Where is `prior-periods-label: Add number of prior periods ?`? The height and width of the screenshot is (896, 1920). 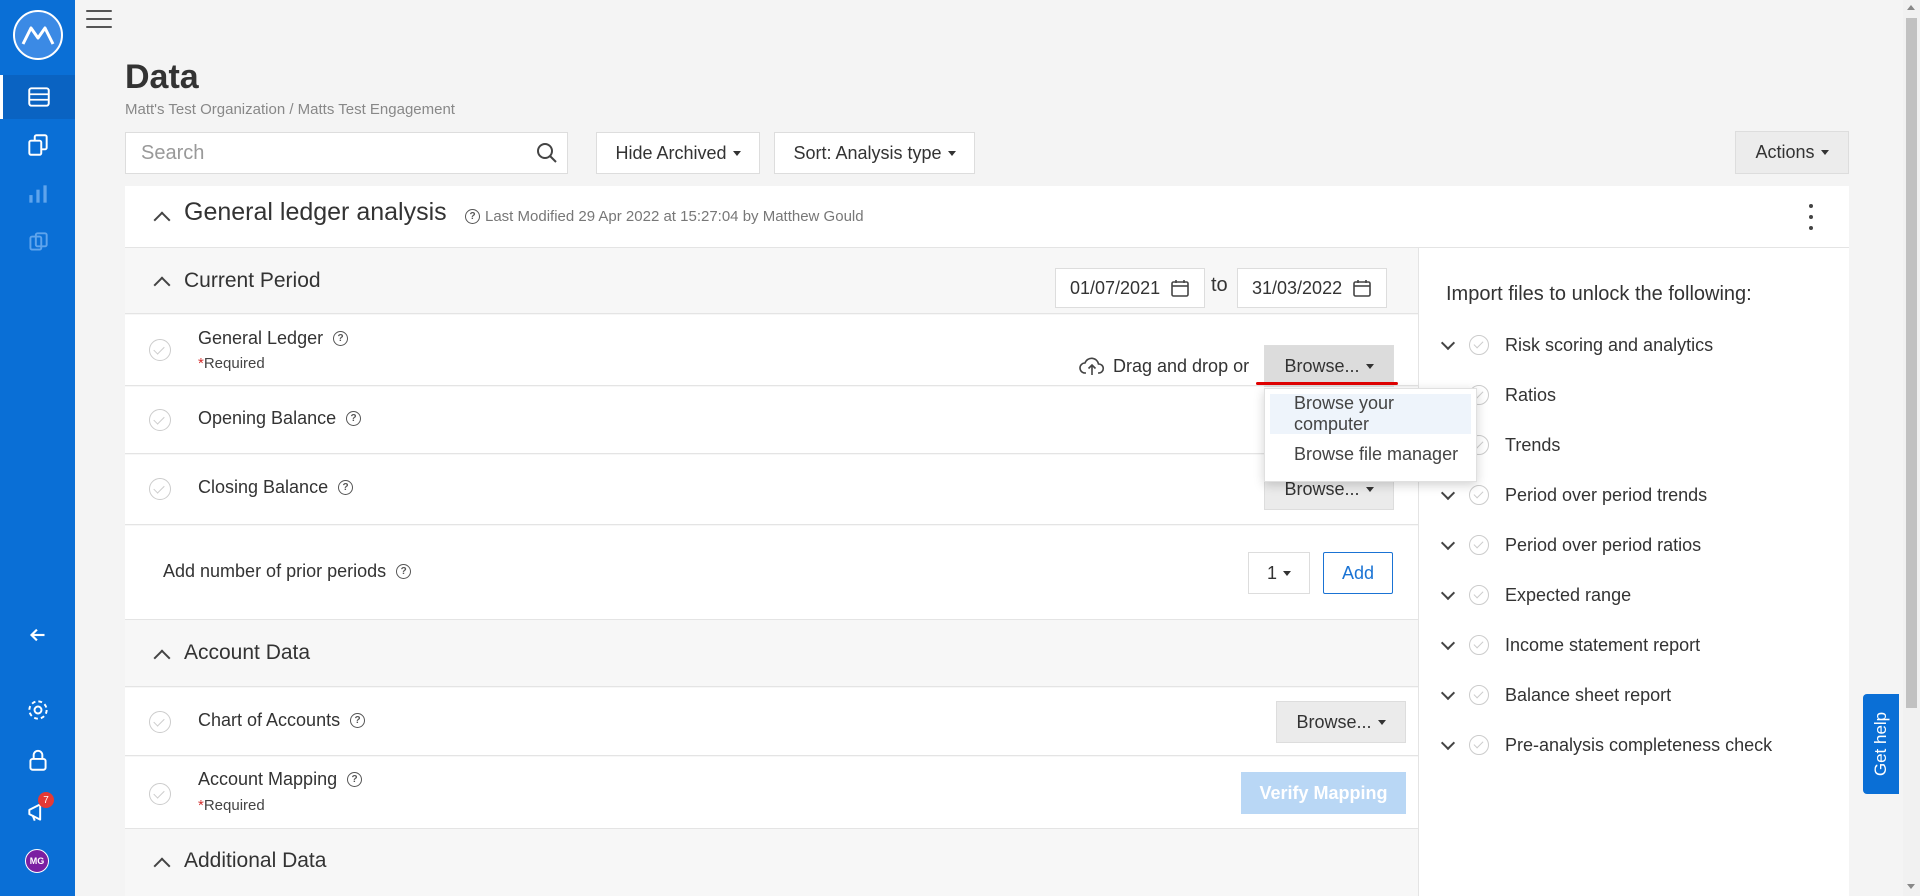
prior-periods-label: Add number of prior periods ? is located at coordinates (287, 571).